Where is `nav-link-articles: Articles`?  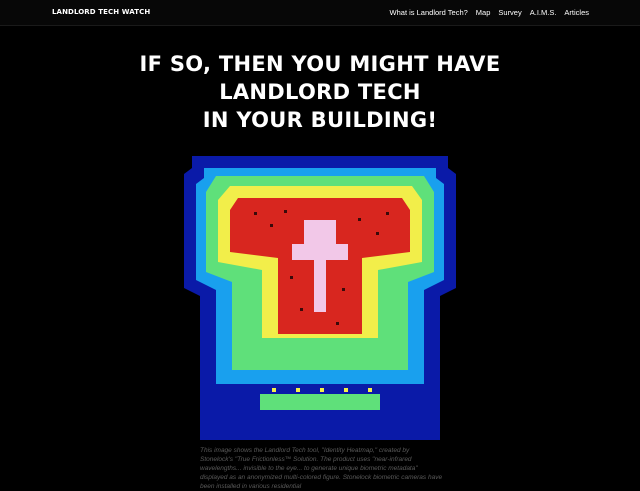
nav-link-articles: Articles is located at coordinates (576, 12).